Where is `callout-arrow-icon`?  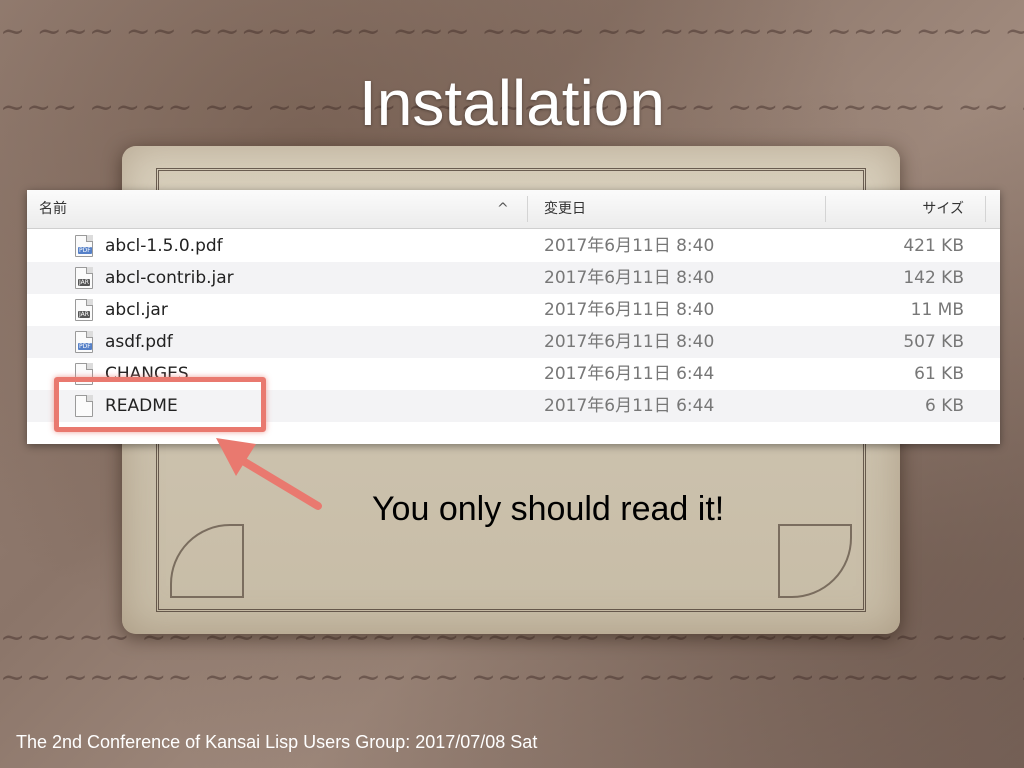 callout-arrow-icon is located at coordinates (269, 474).